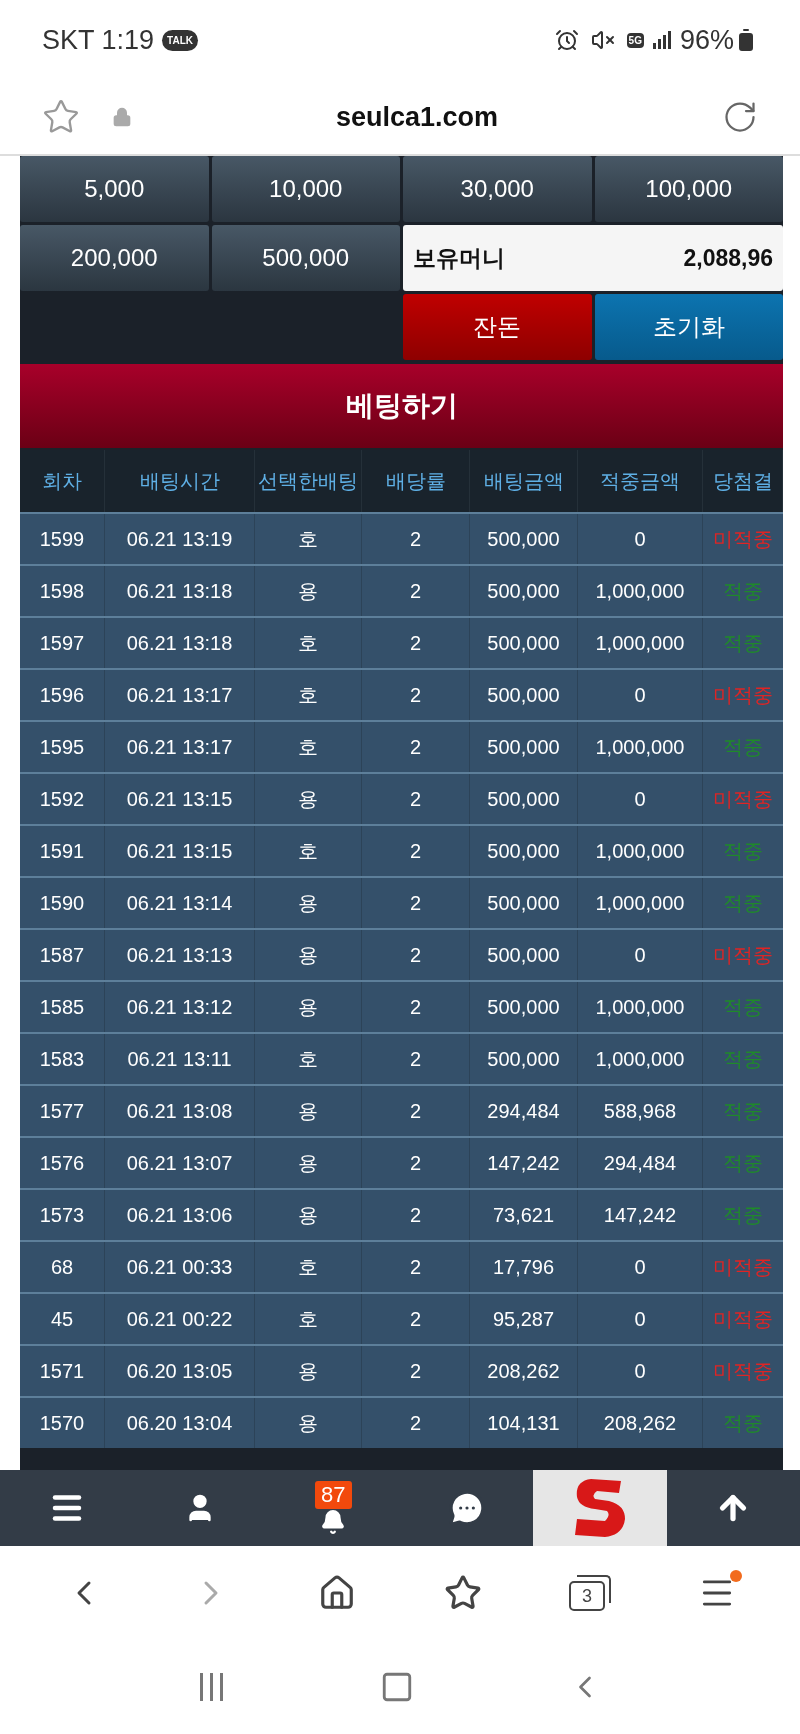 The image size is (800, 1734). Describe the element at coordinates (635, 40) in the screenshot. I see `network-badge: 5G` at that location.